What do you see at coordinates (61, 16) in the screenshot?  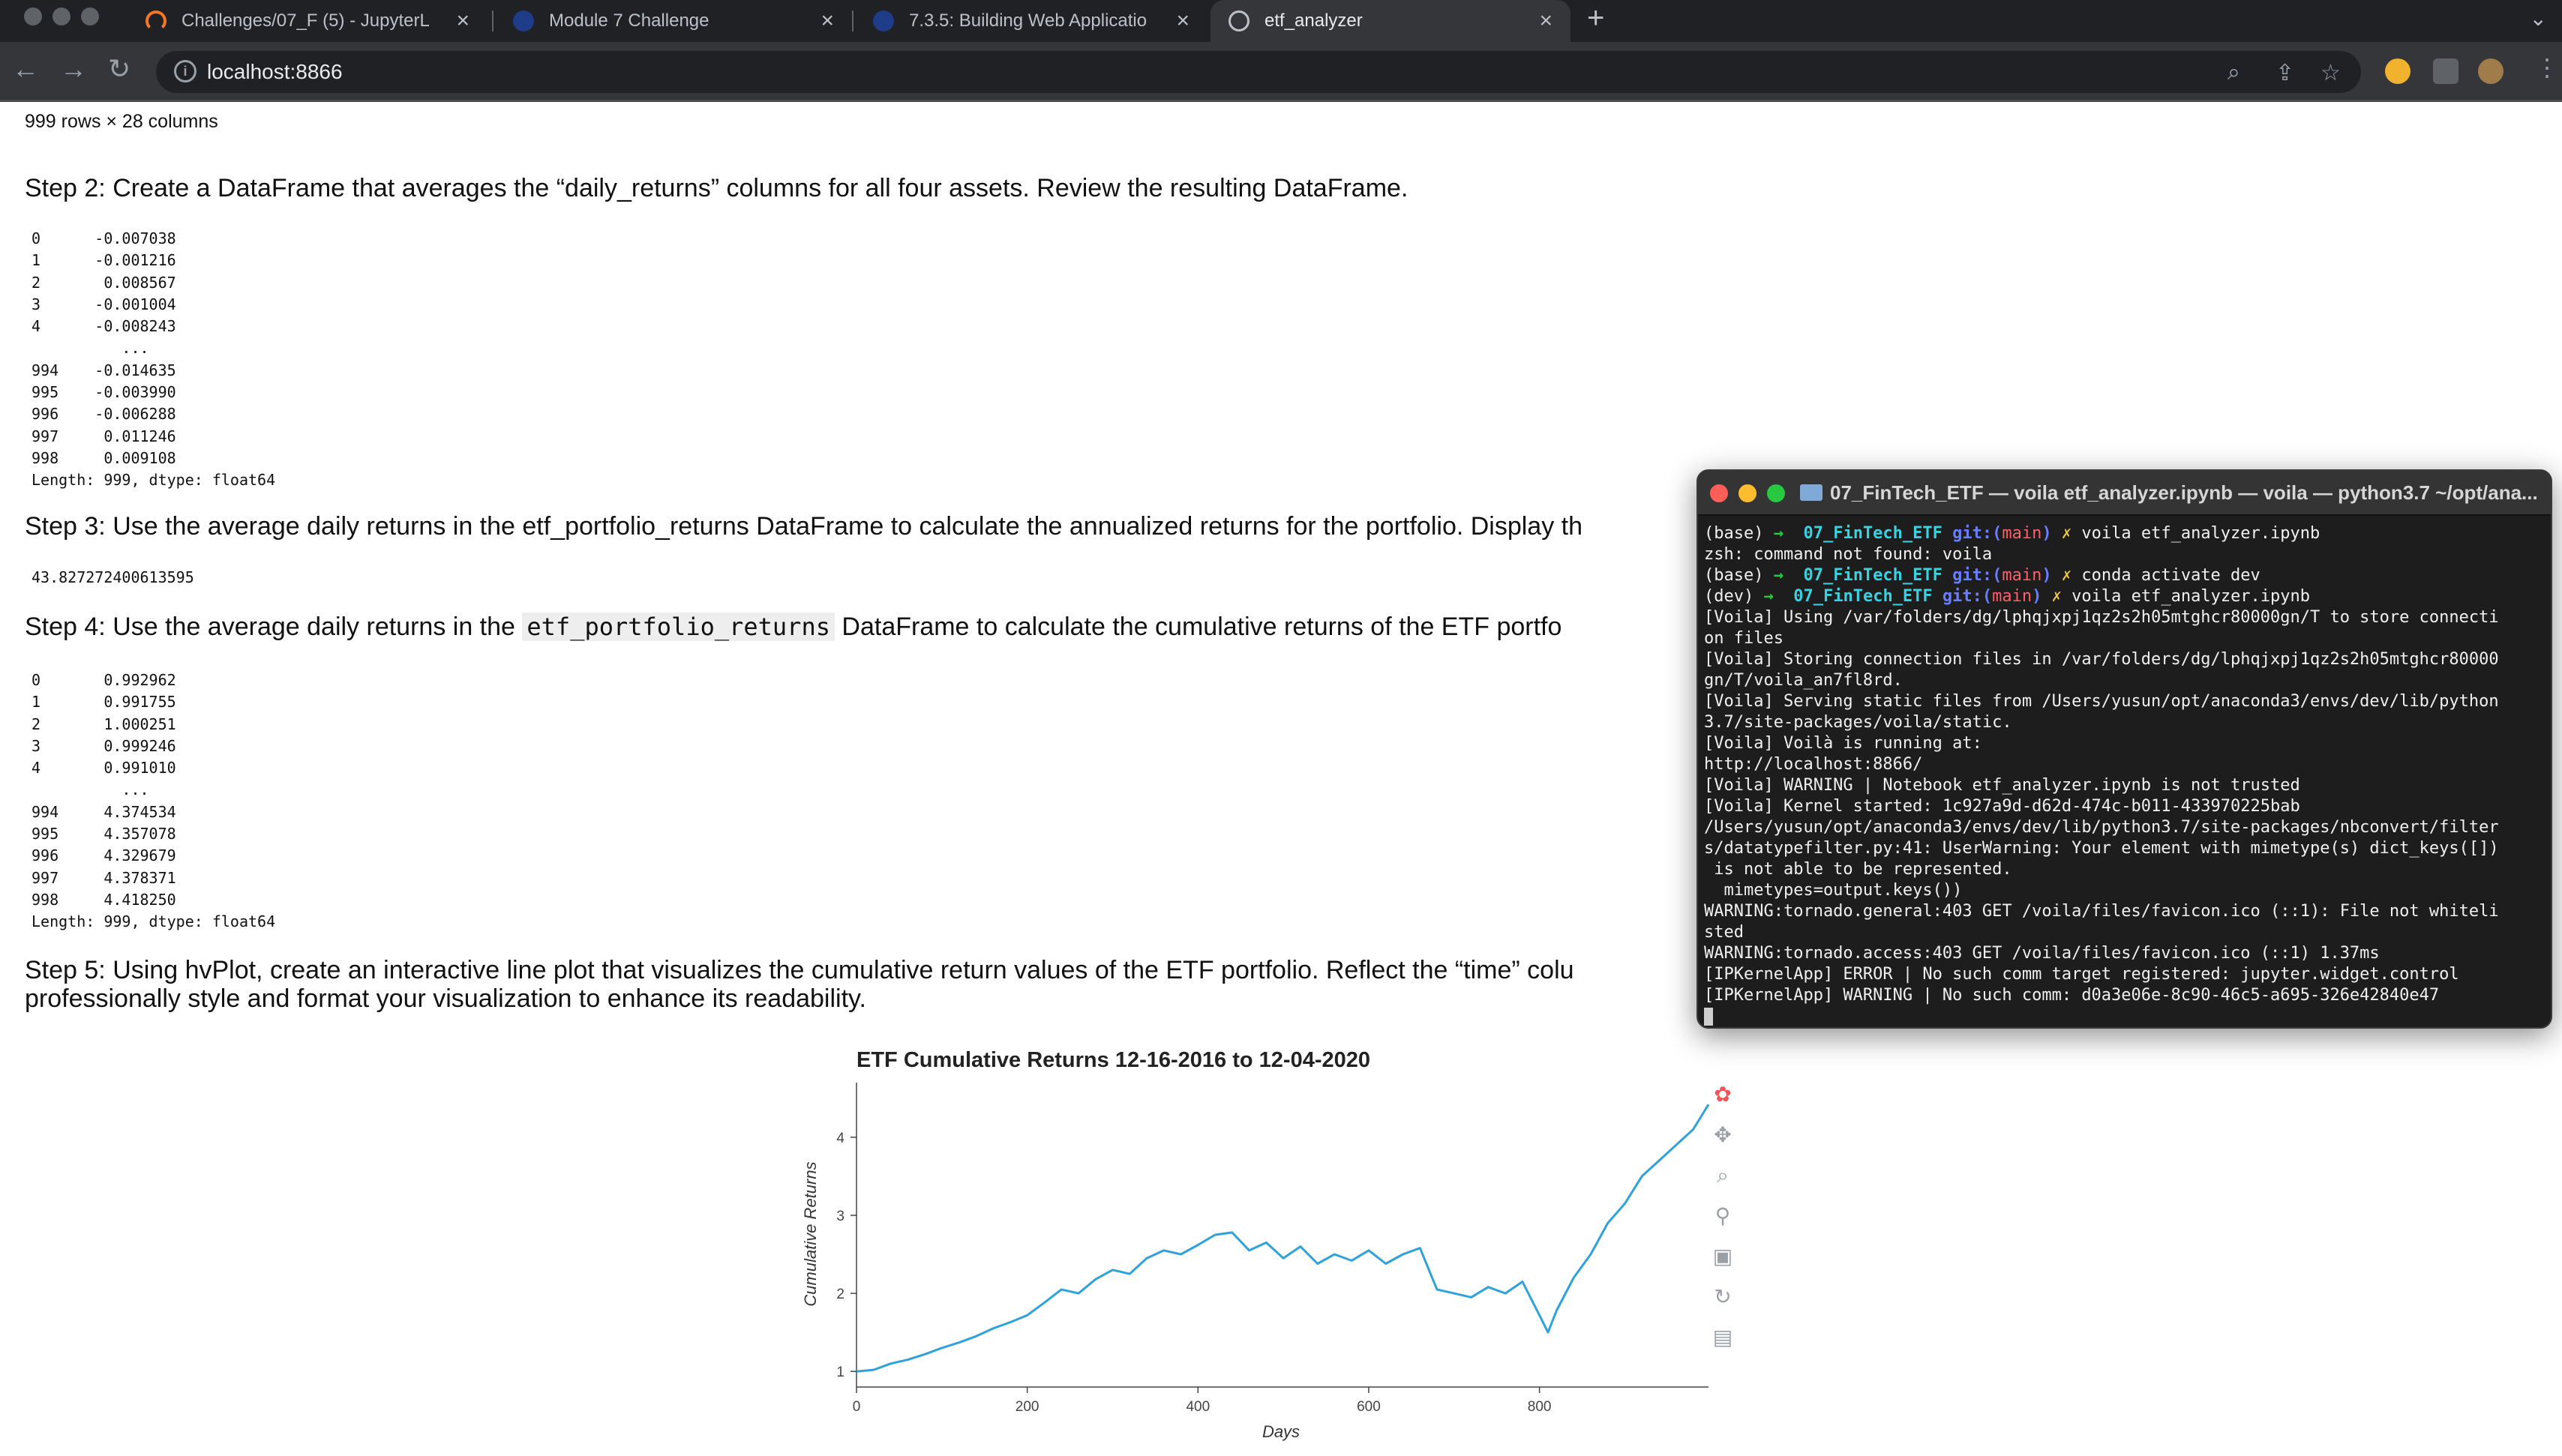 I see `window-minimize-button` at bounding box center [61, 16].